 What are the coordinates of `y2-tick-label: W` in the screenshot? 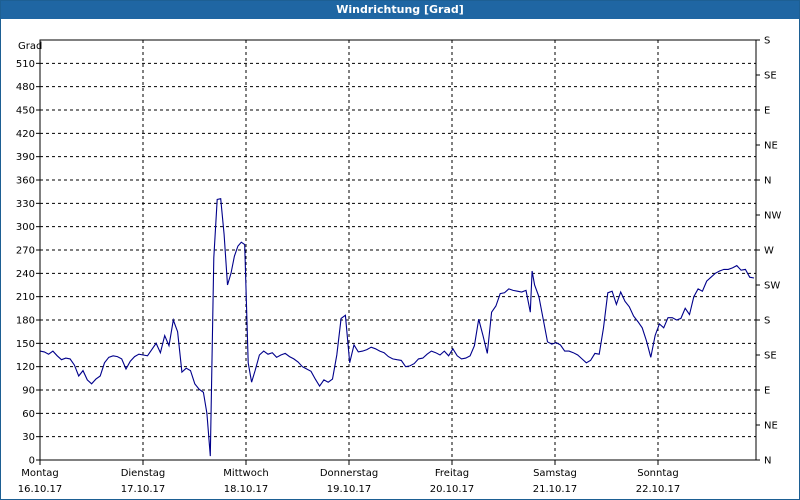 It's located at (769, 251).